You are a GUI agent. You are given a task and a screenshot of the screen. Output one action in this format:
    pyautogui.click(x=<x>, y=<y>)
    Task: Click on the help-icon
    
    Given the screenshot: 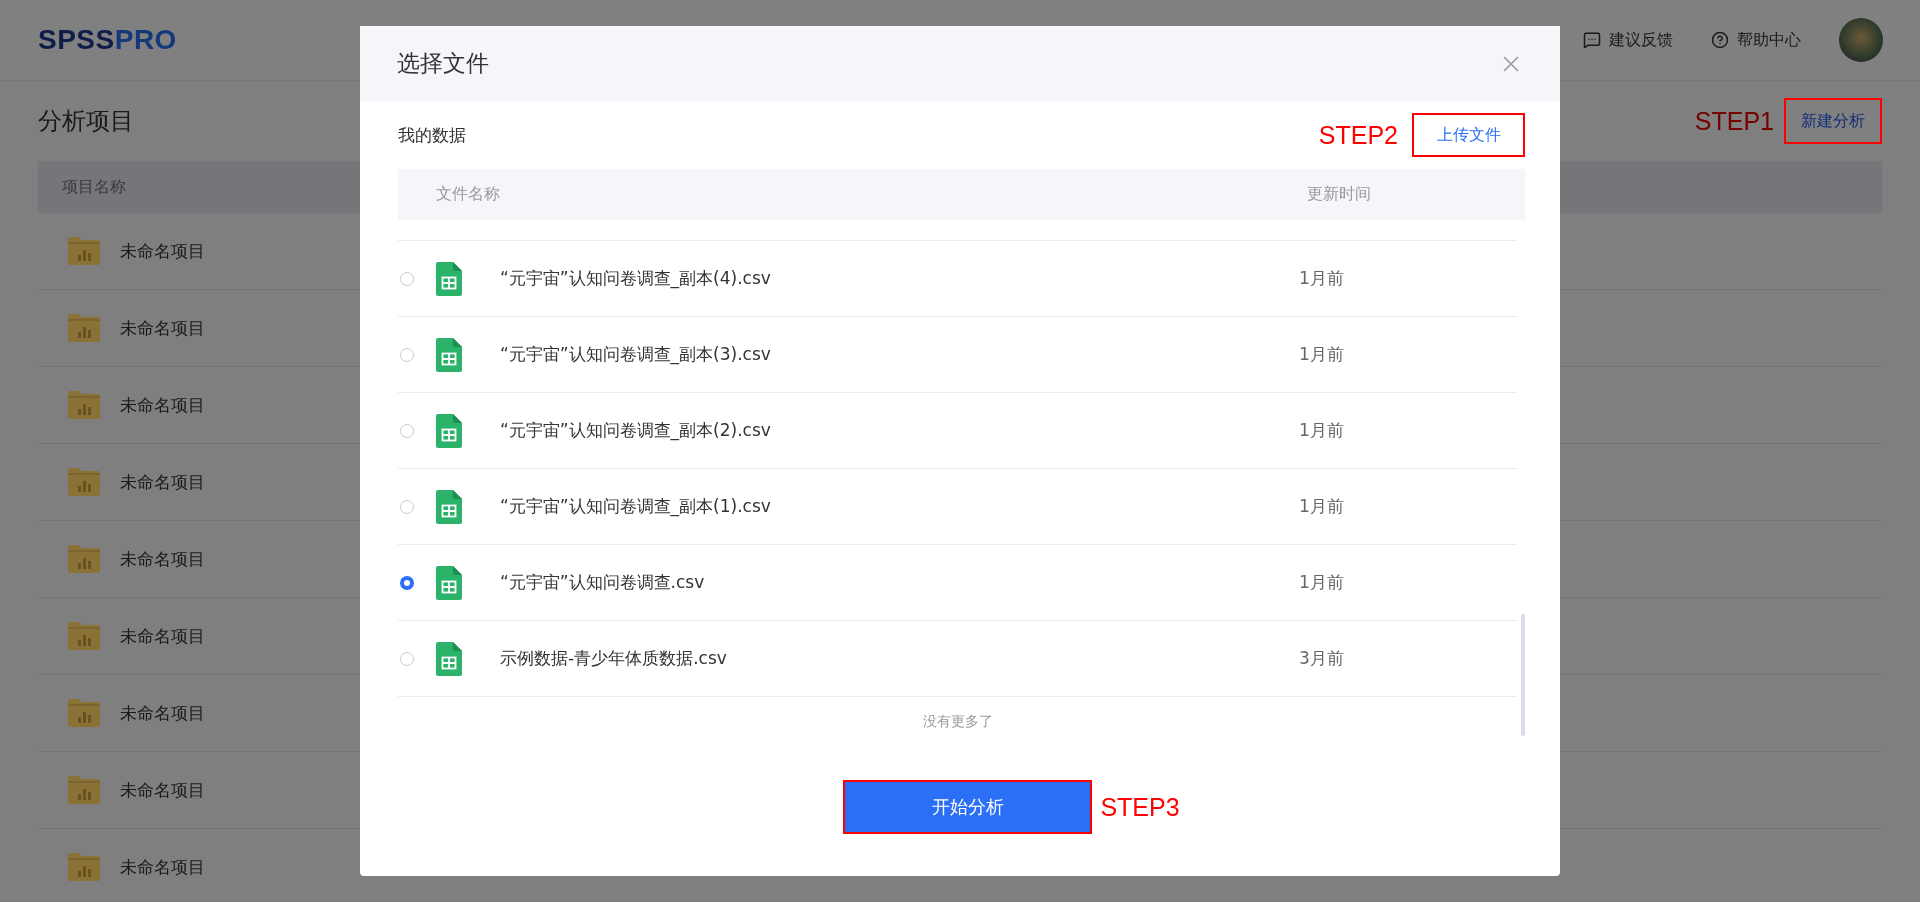 What is the action you would take?
    pyautogui.click(x=1720, y=40)
    